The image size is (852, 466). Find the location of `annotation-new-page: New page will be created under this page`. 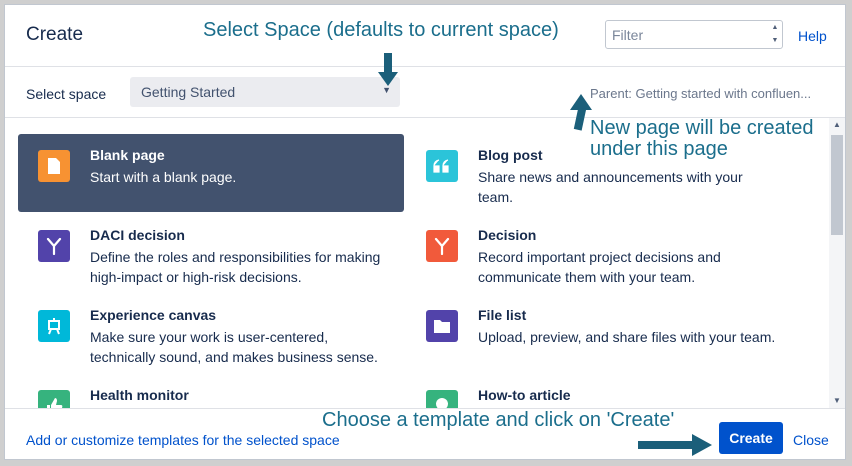

annotation-new-page: New page will be created under this page is located at coordinates (701, 139).